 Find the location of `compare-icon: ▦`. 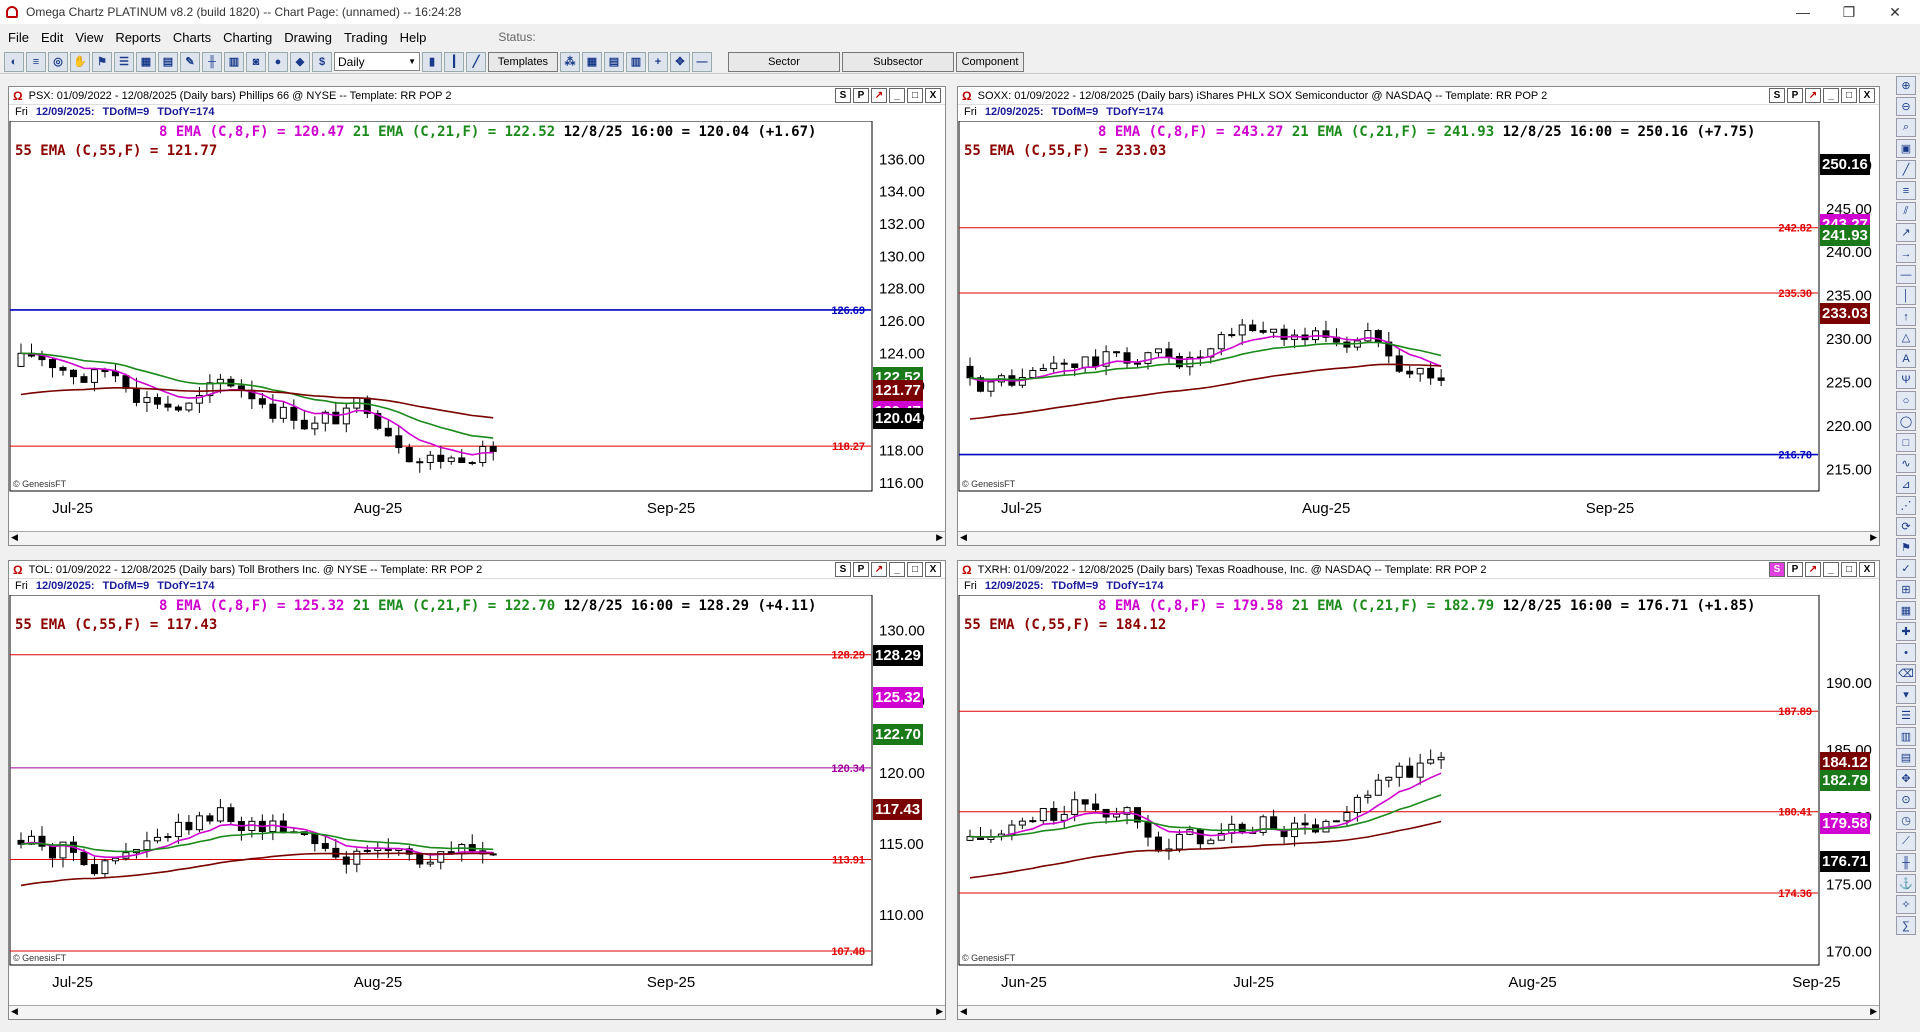

compare-icon: ▦ is located at coordinates (592, 61).